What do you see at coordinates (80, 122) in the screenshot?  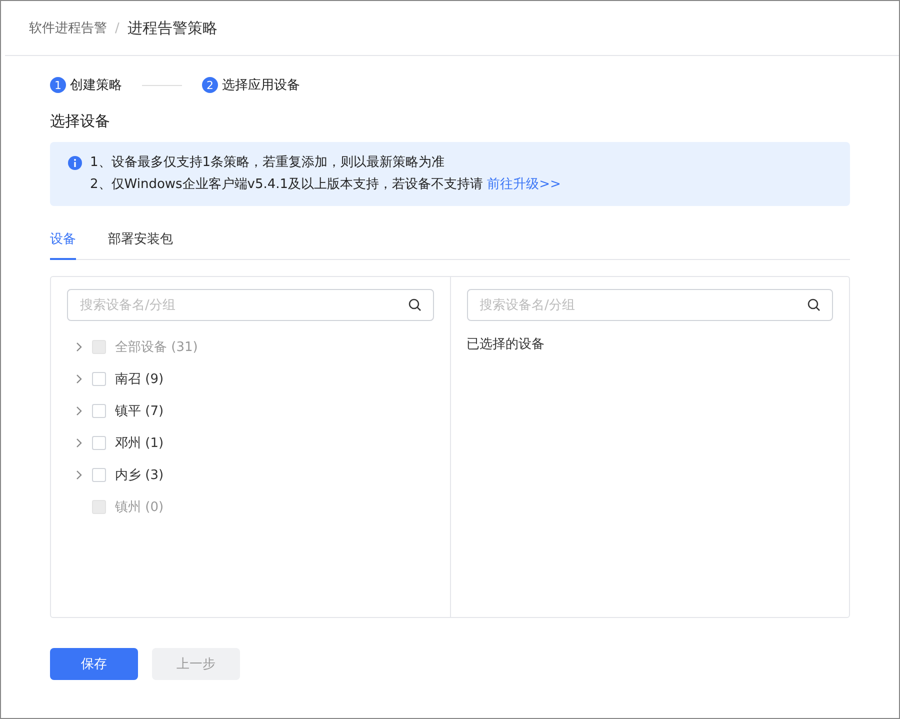 I see `section-title: 选择设备` at bounding box center [80, 122].